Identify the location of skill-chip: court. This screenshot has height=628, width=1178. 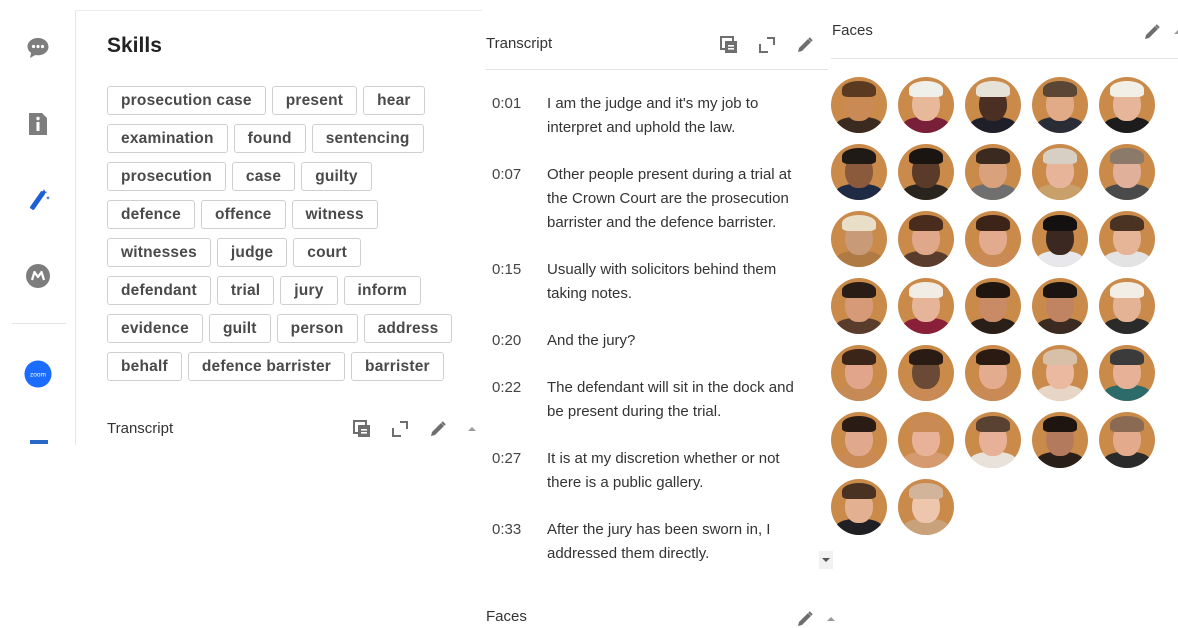
(327, 252).